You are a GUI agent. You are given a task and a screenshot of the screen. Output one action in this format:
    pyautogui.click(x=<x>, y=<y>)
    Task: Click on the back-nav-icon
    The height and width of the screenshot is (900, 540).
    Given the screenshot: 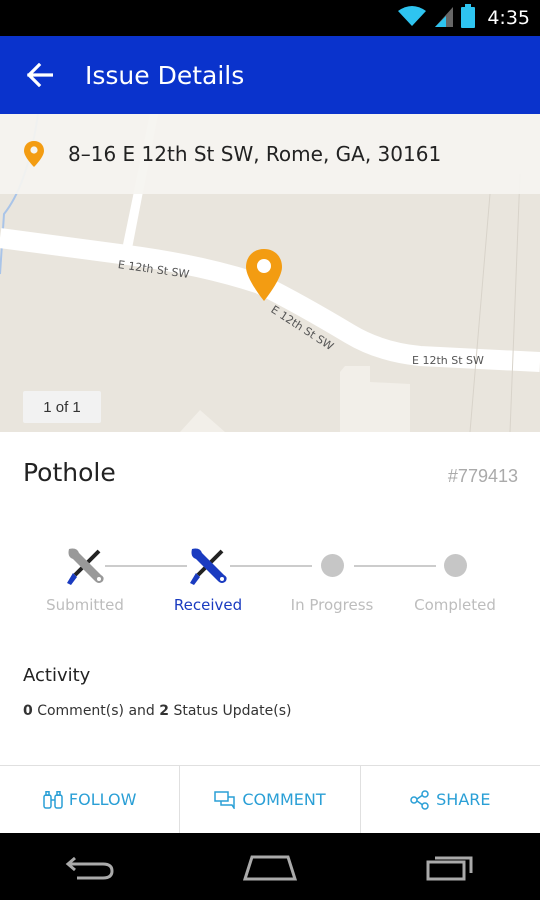 What is the action you would take?
    pyautogui.click(x=89, y=867)
    